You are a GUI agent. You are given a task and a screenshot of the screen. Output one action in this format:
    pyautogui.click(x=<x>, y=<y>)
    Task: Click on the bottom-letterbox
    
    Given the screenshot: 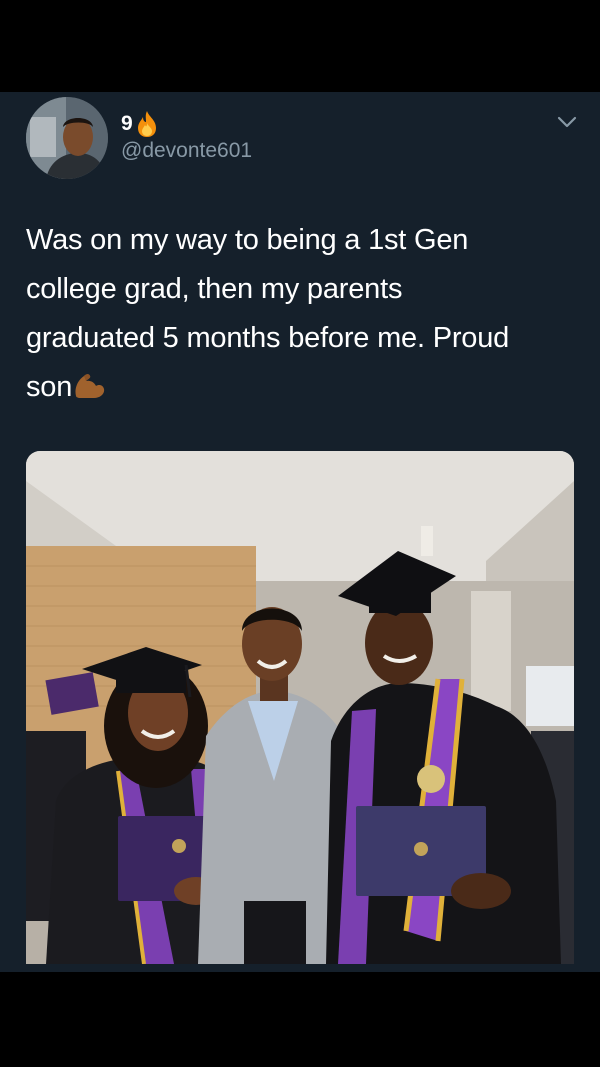 What is the action you would take?
    pyautogui.click(x=300, y=1019)
    